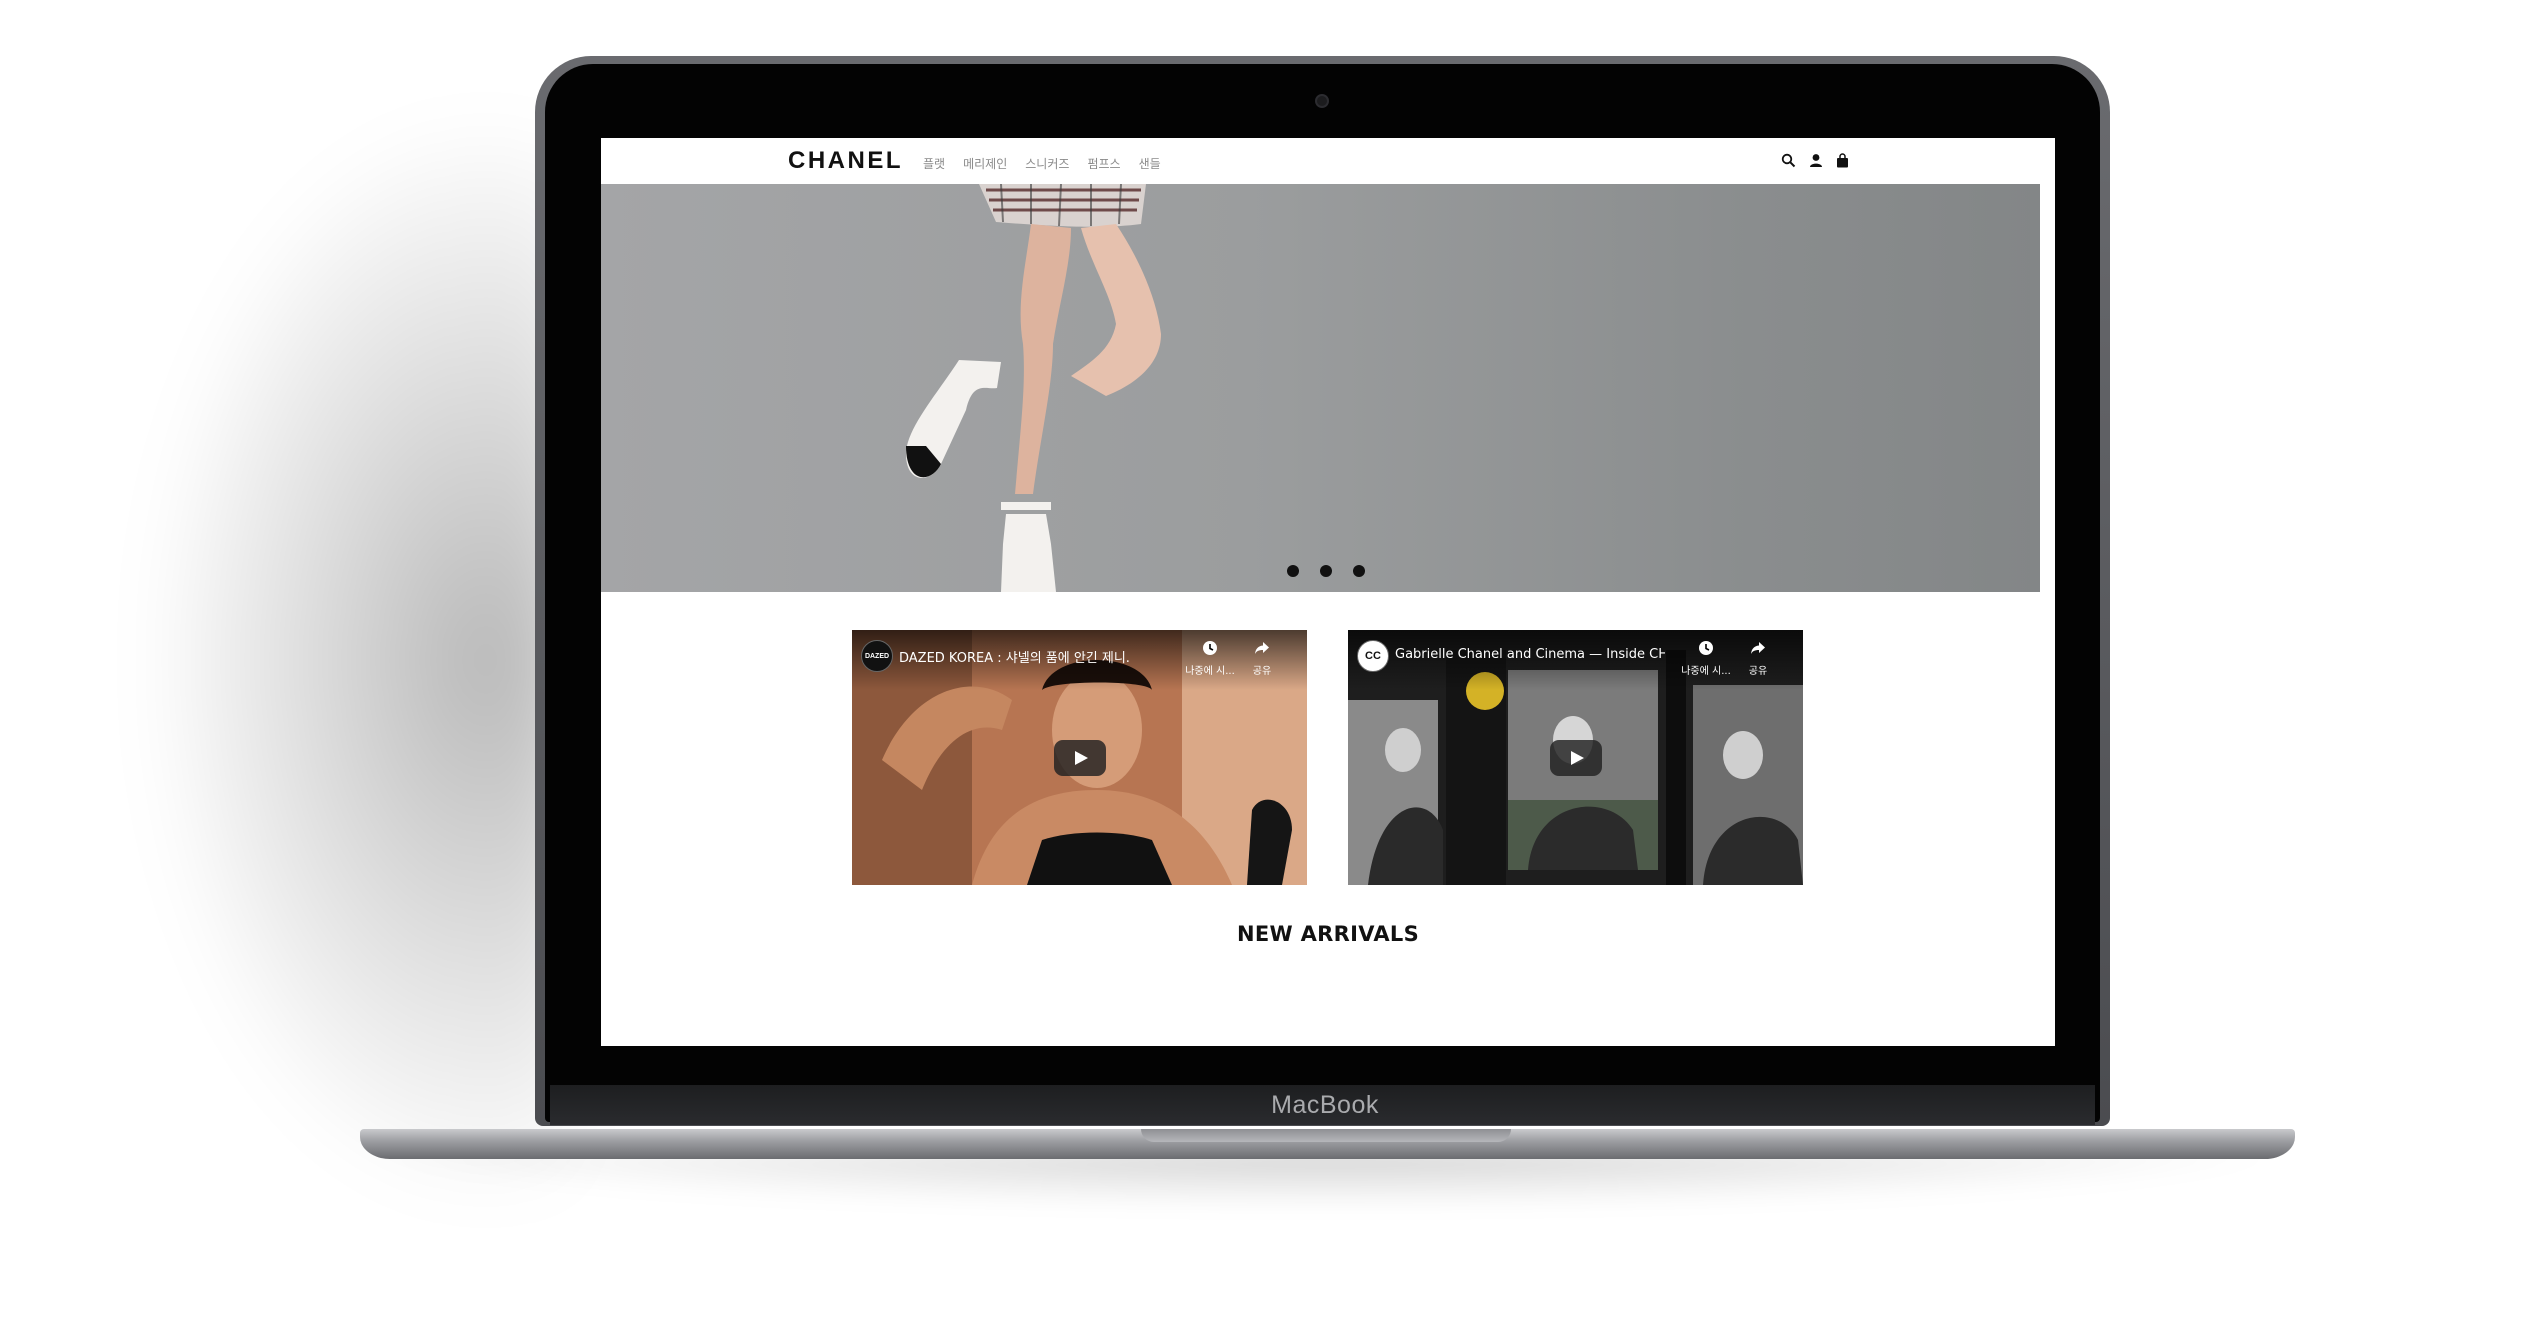  Describe the element at coordinates (845, 161) in the screenshot. I see `site-logo: CHANEL` at that location.